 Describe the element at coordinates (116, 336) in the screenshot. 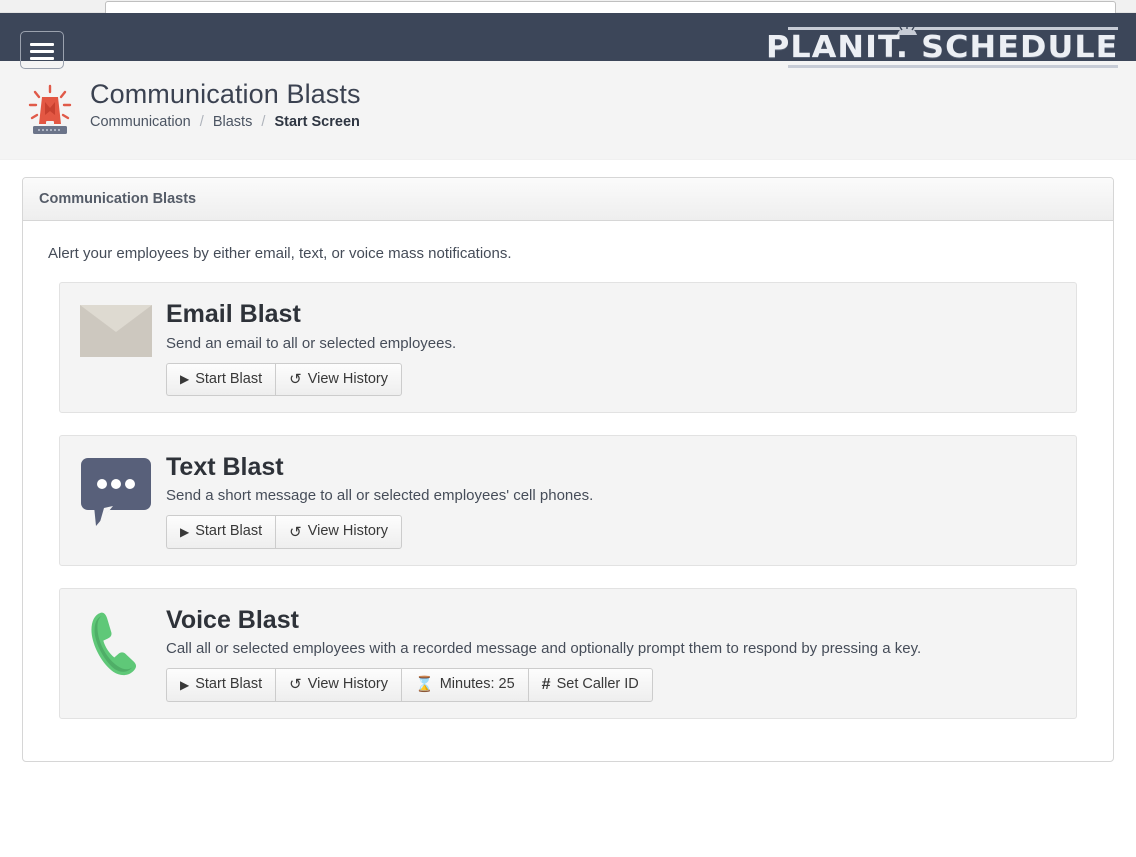

I see `envelope-icon` at that location.